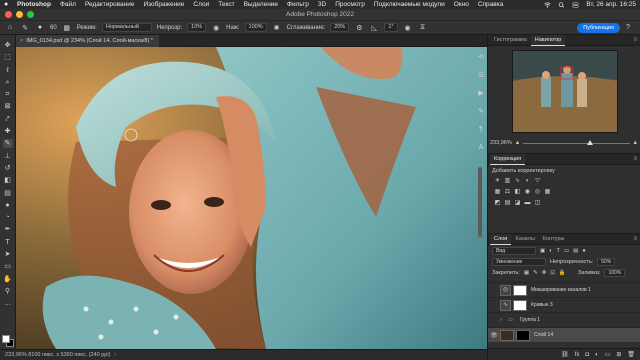 Image resolution: width=640 pixels, height=360 pixels. Describe the element at coordinates (359, 28) in the screenshot. I see `smoothing-options-icon: ⚙` at that location.